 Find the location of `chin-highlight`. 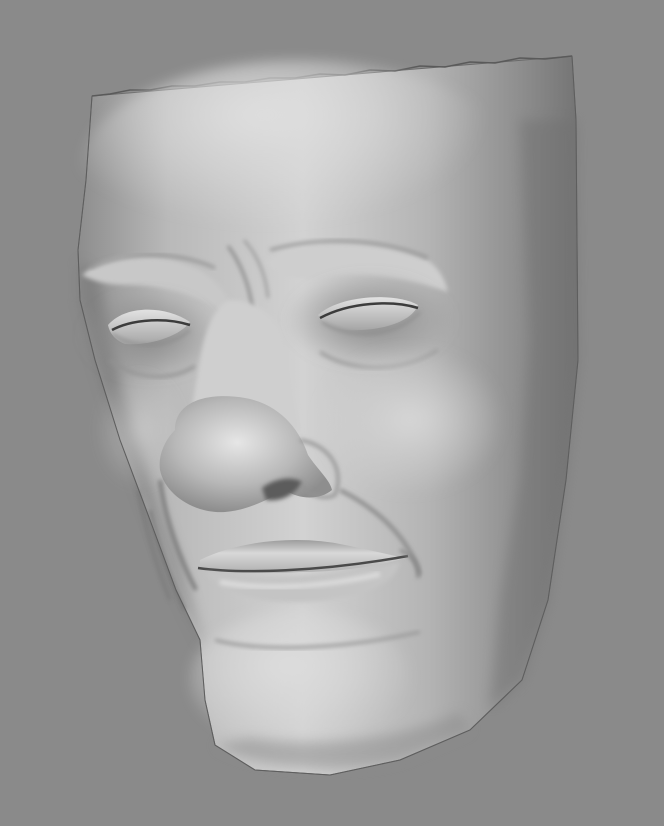

chin-highlight is located at coordinates (300, 680).